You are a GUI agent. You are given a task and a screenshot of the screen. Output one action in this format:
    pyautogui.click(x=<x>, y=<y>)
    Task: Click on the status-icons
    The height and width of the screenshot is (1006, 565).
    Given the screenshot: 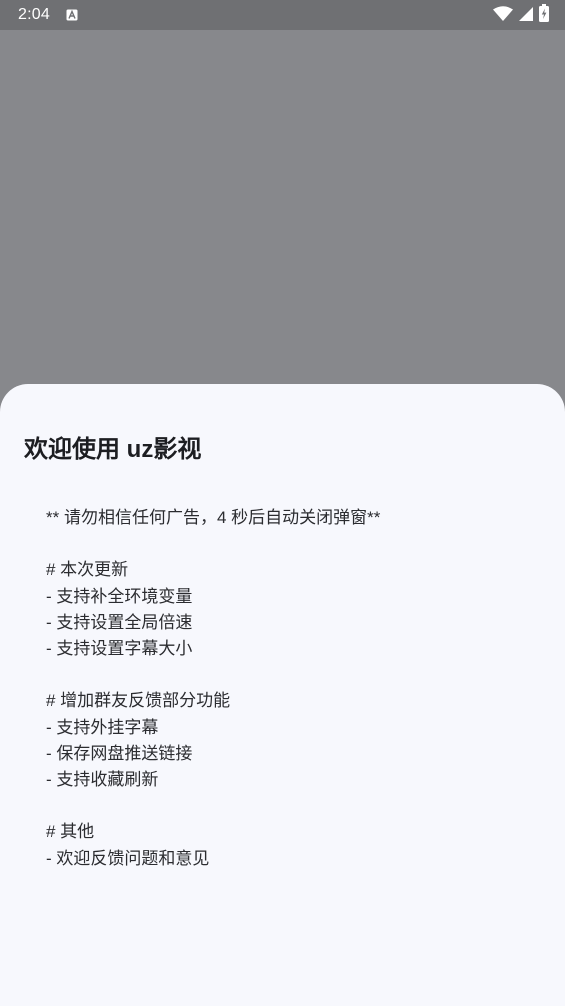 What is the action you would take?
    pyautogui.click(x=521, y=15)
    